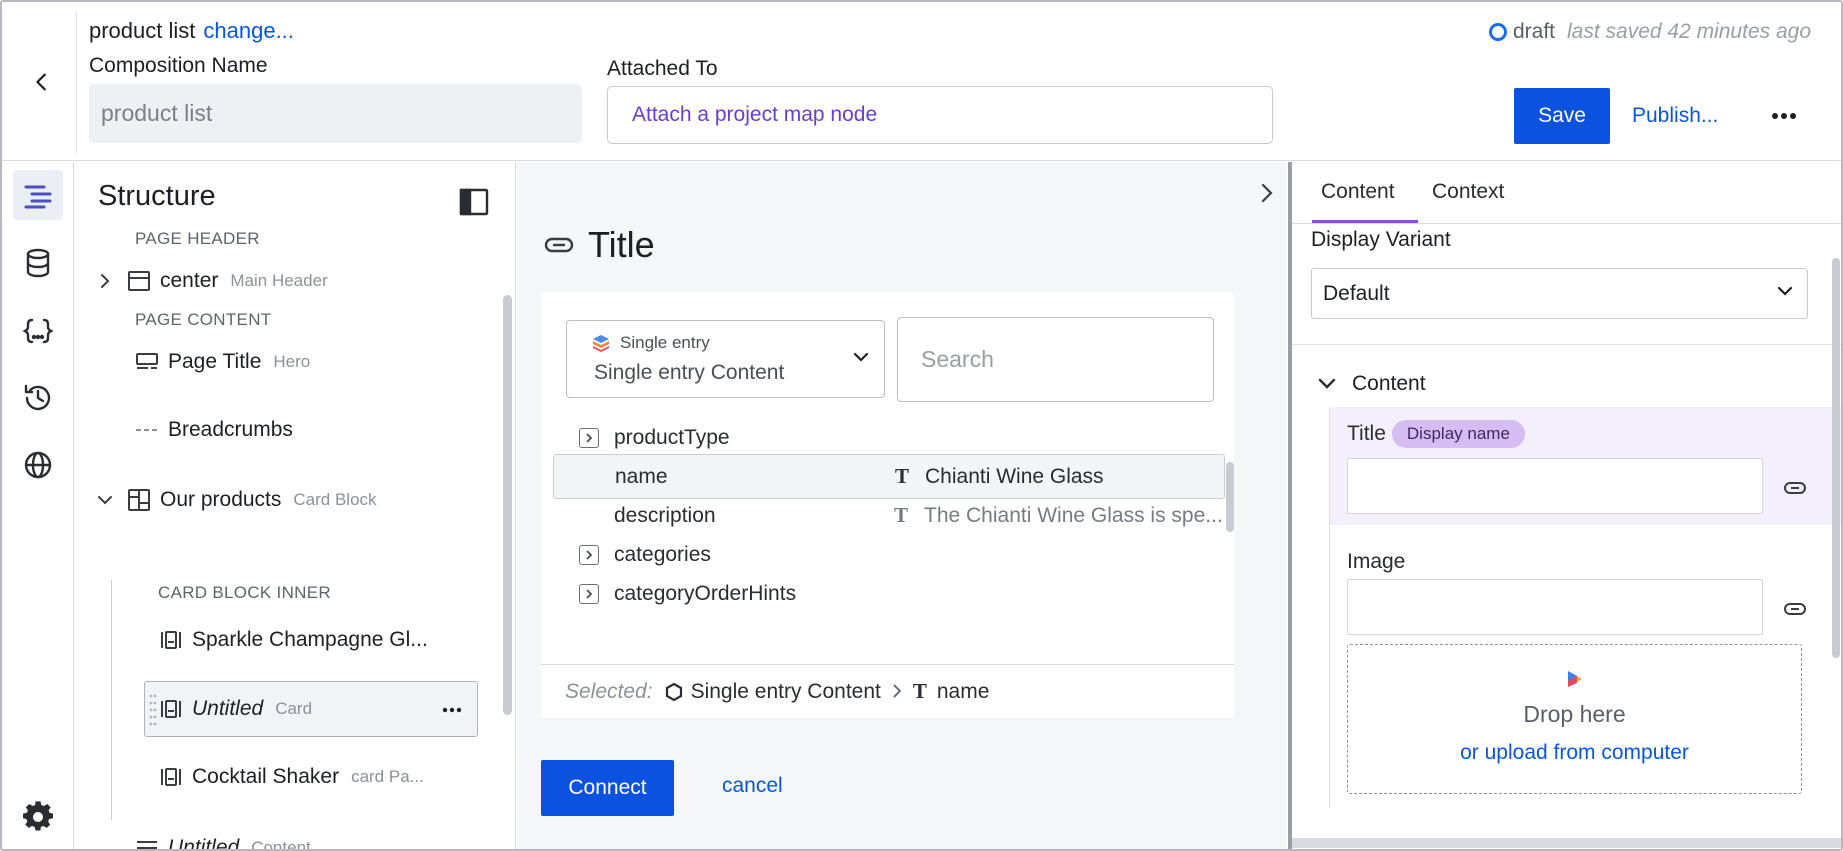  Describe the element at coordinates (139, 281) in the screenshot. I see `layout-section-icon` at that location.